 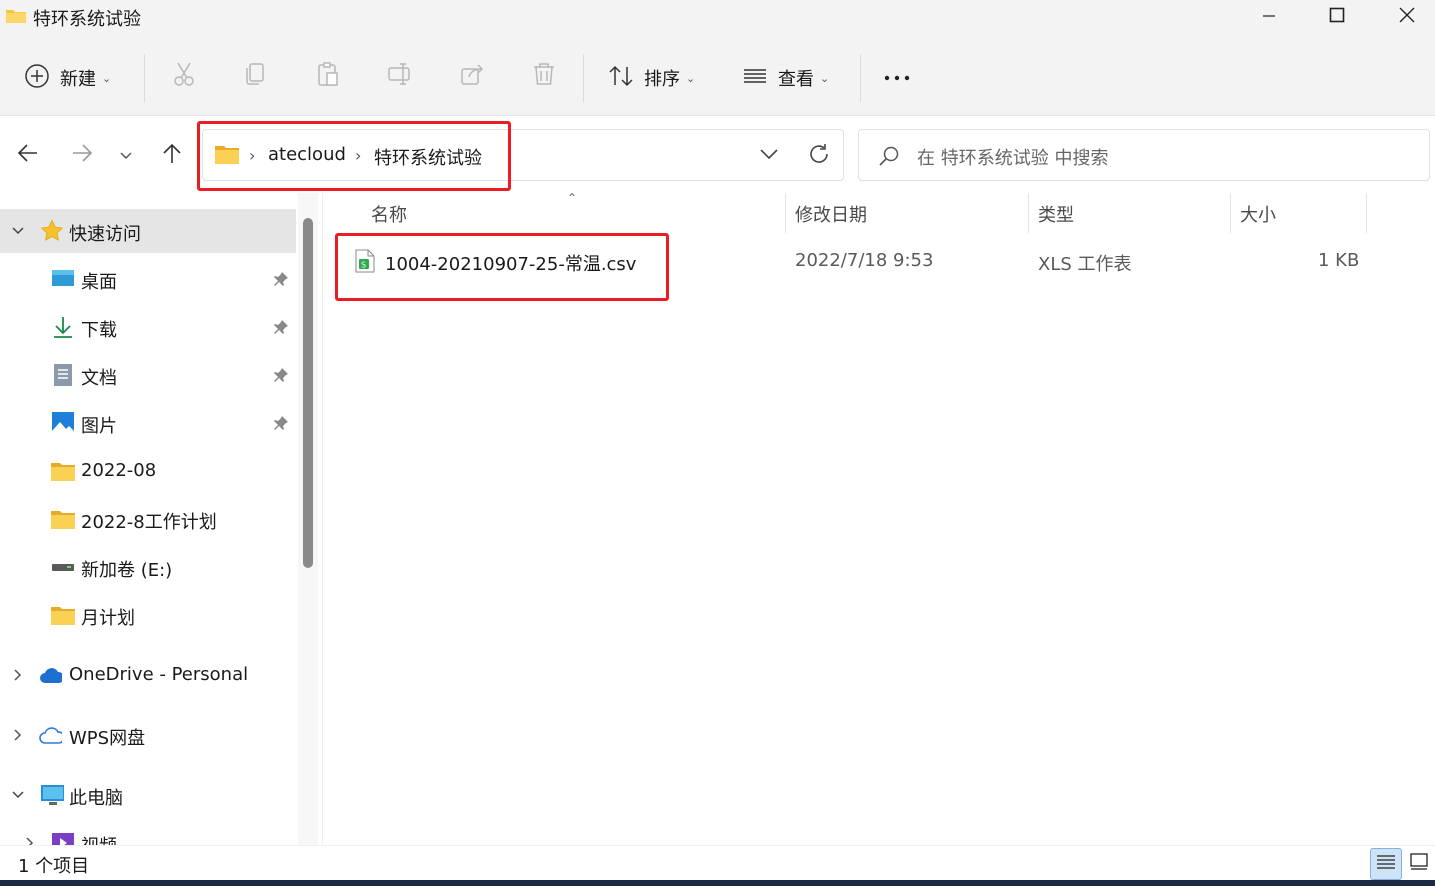 I want to click on address-dropdown-button, so click(x=769, y=155).